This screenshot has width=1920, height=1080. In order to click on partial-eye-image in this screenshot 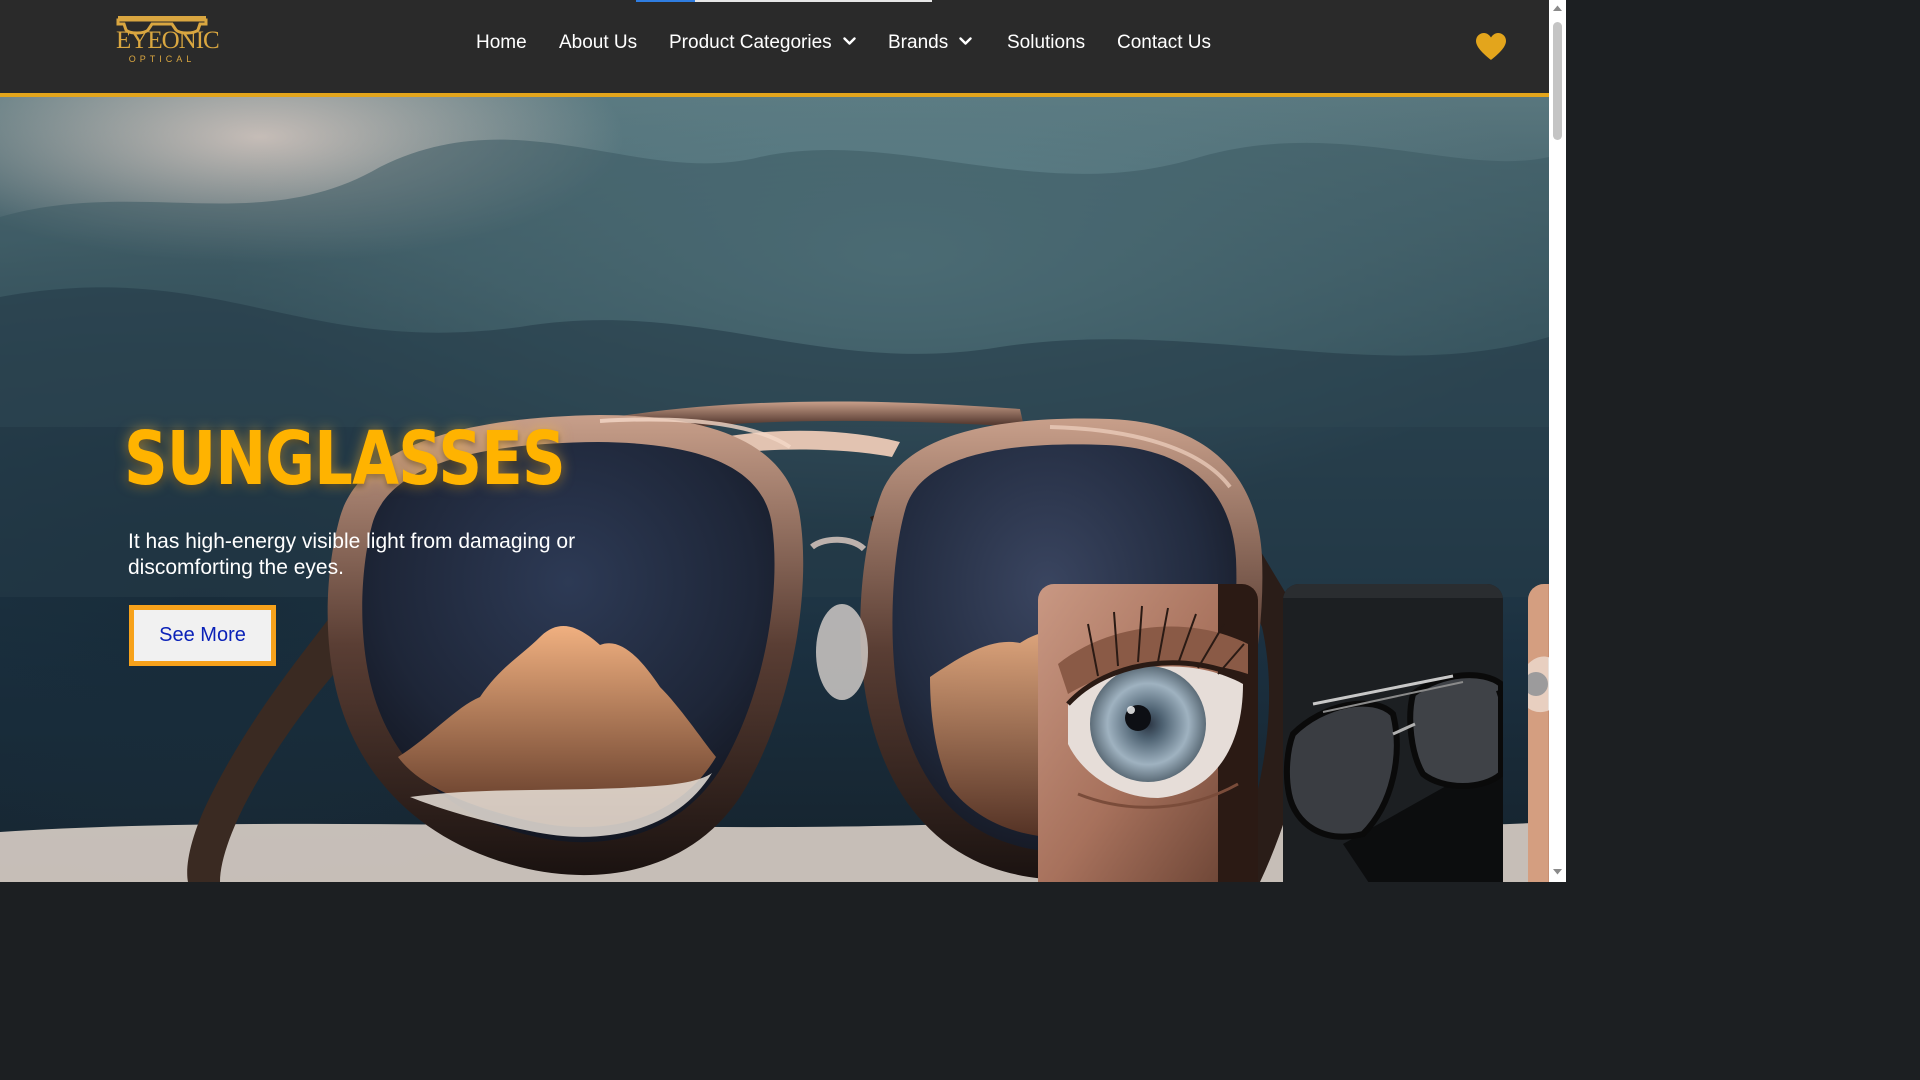, I will do `click(1538, 733)`.